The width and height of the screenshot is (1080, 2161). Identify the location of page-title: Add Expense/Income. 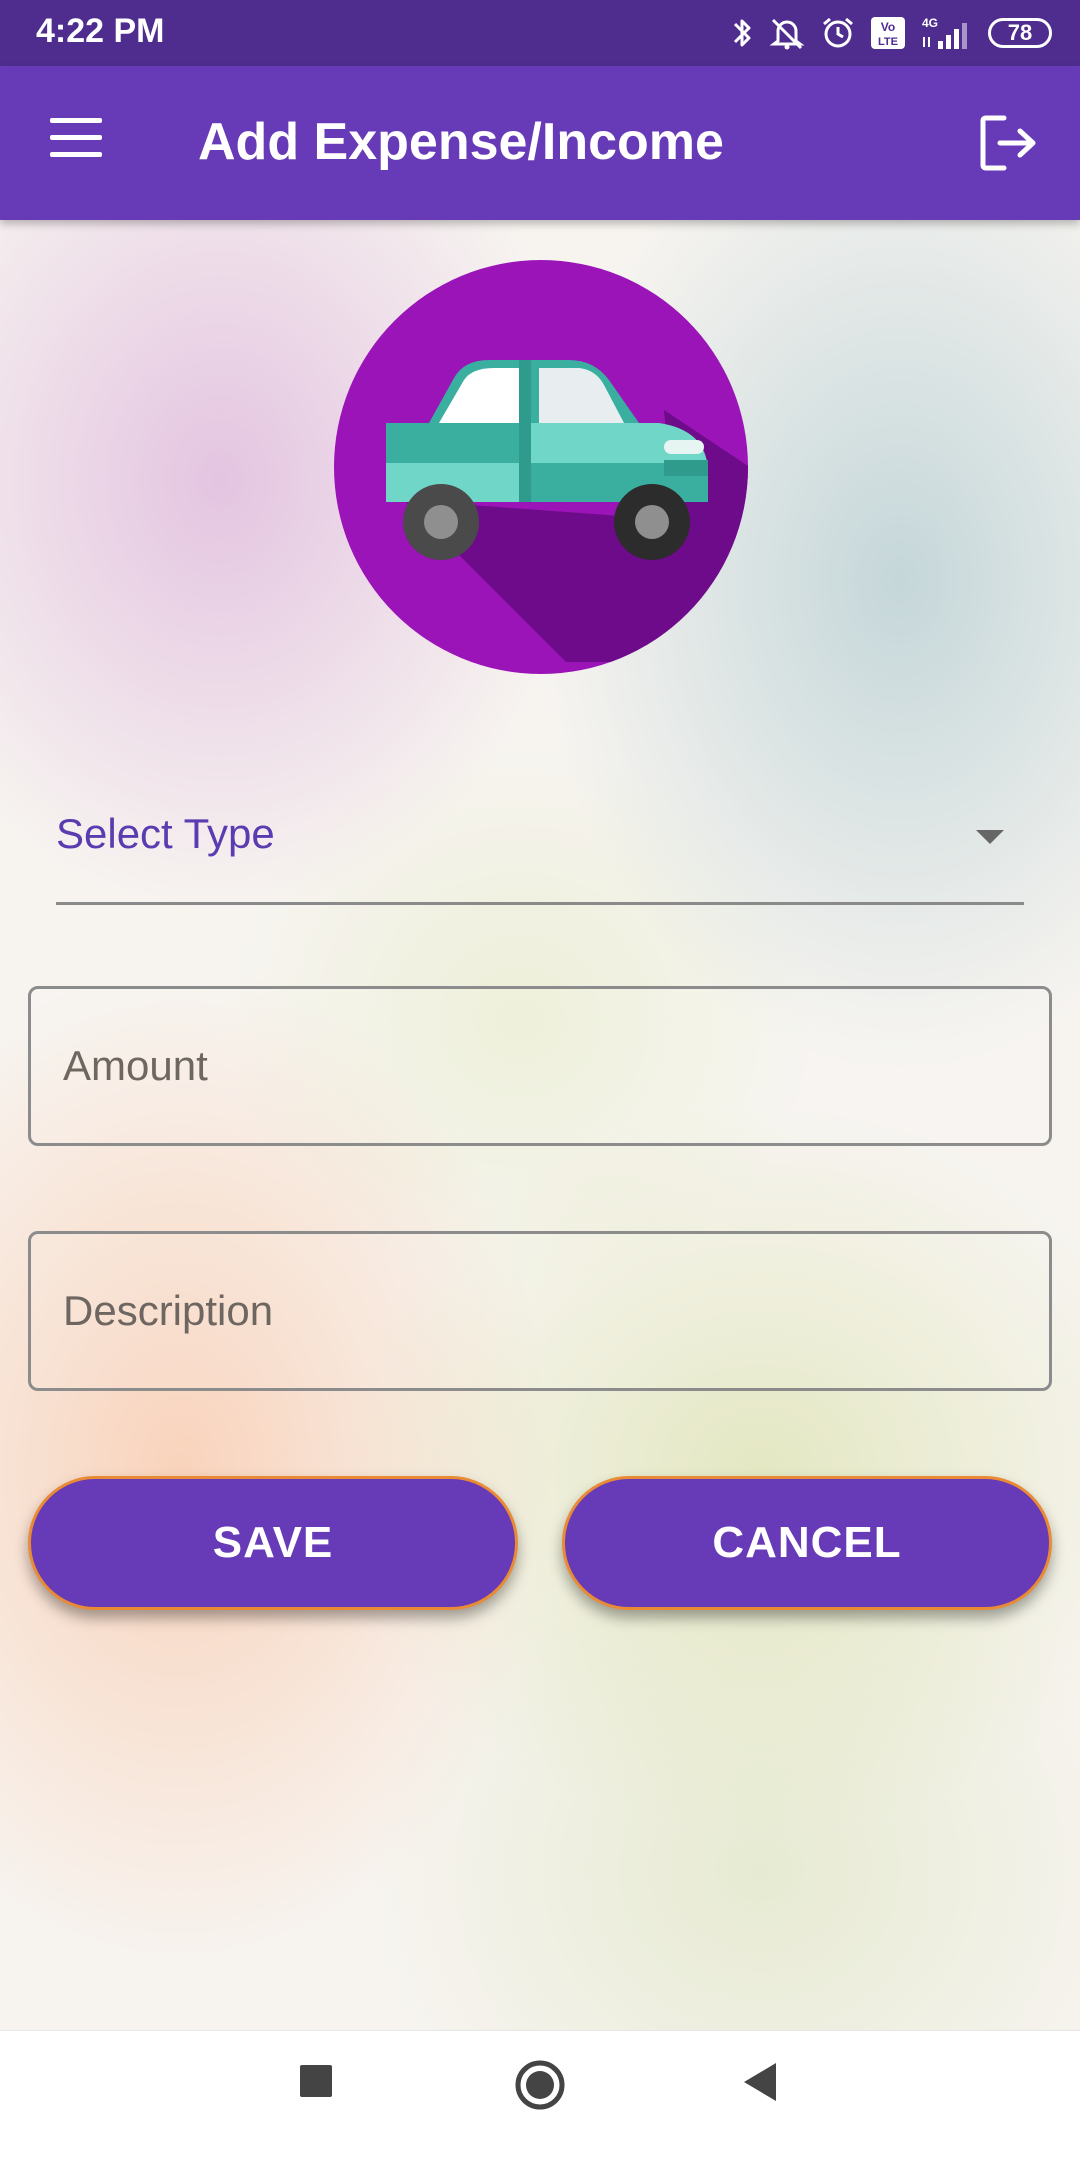
(461, 142).